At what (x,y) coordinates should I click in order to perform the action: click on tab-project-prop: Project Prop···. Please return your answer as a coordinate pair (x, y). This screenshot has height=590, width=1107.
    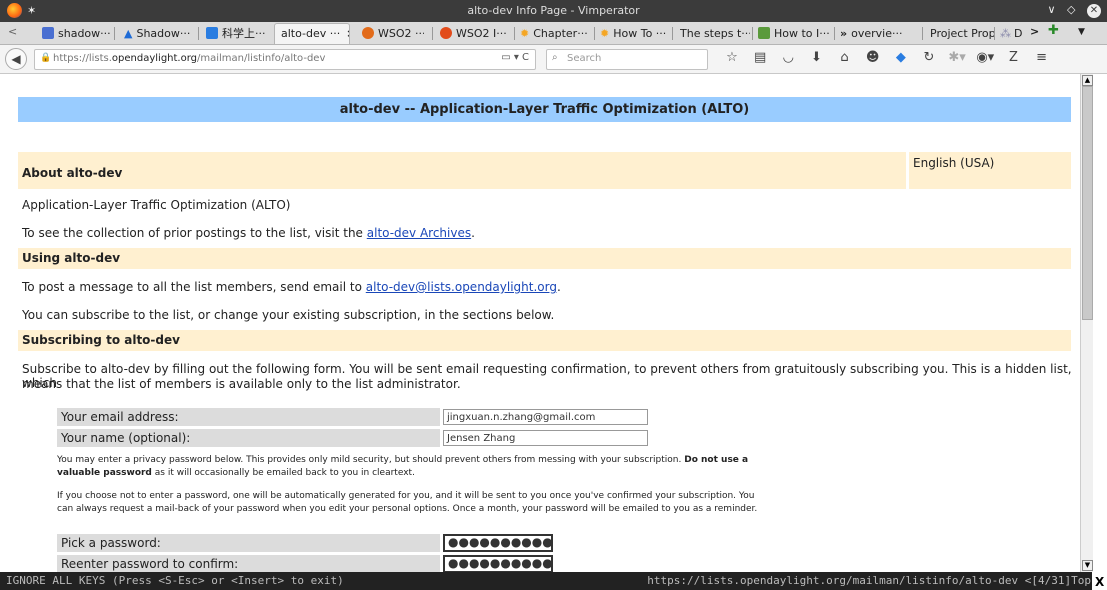
    Looking at the image, I should click on (963, 33).